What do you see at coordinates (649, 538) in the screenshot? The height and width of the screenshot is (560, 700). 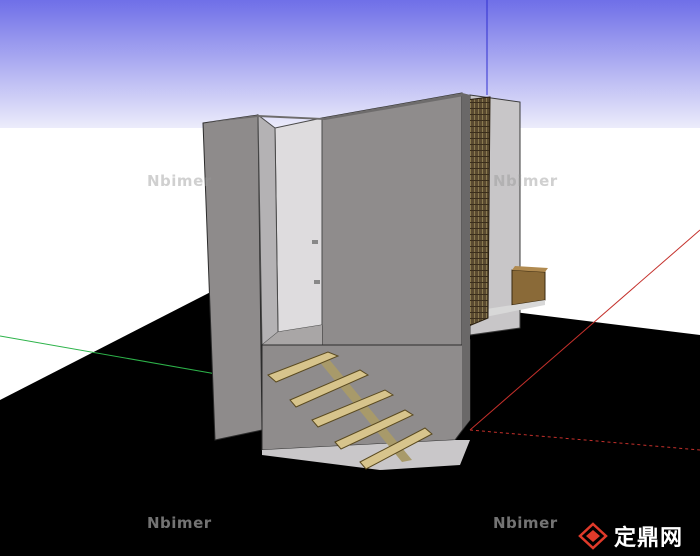 I see `logo-text: 定鼎网` at bounding box center [649, 538].